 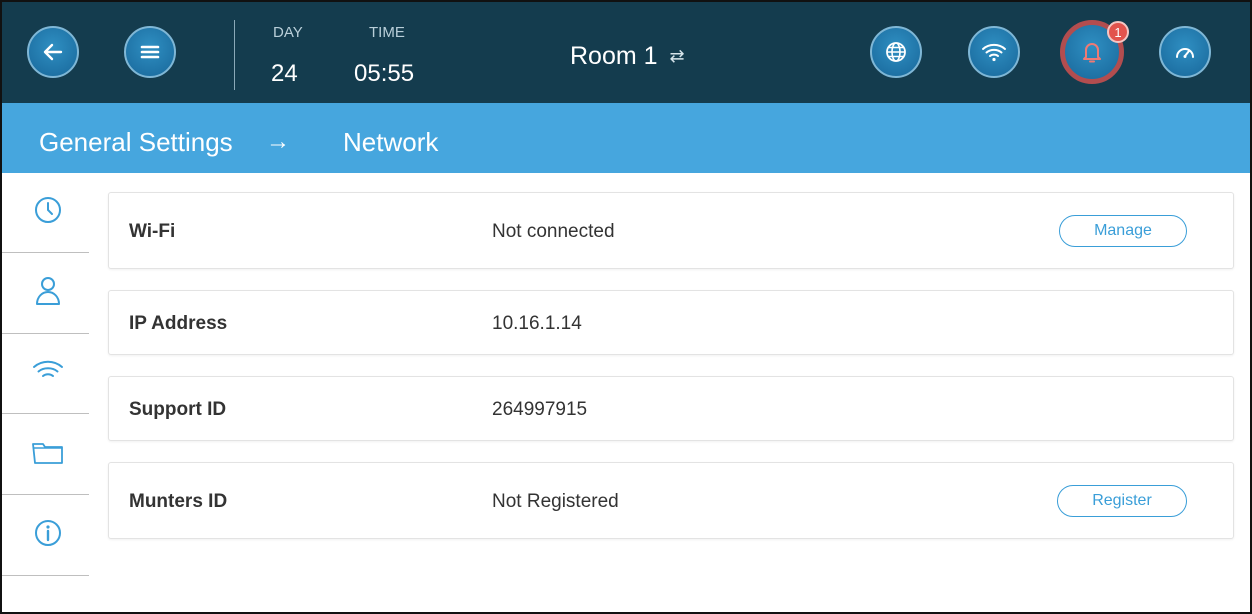 I want to click on arrow-left-icon, so click(x=53, y=52).